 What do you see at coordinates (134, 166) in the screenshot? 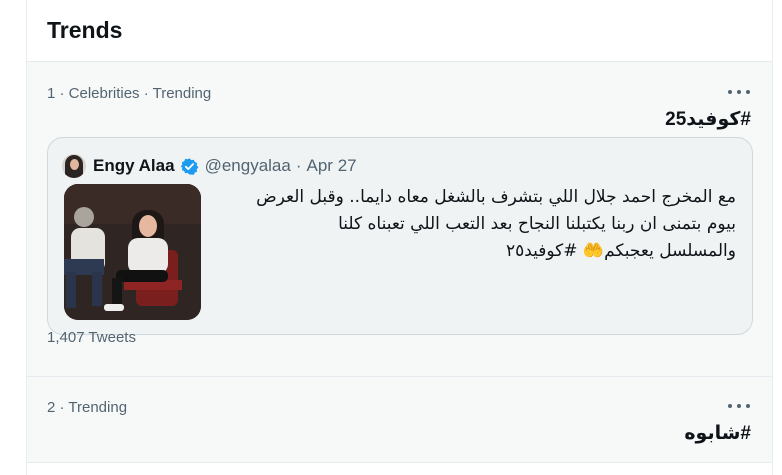
I see `author-name: Engy Alaa` at bounding box center [134, 166].